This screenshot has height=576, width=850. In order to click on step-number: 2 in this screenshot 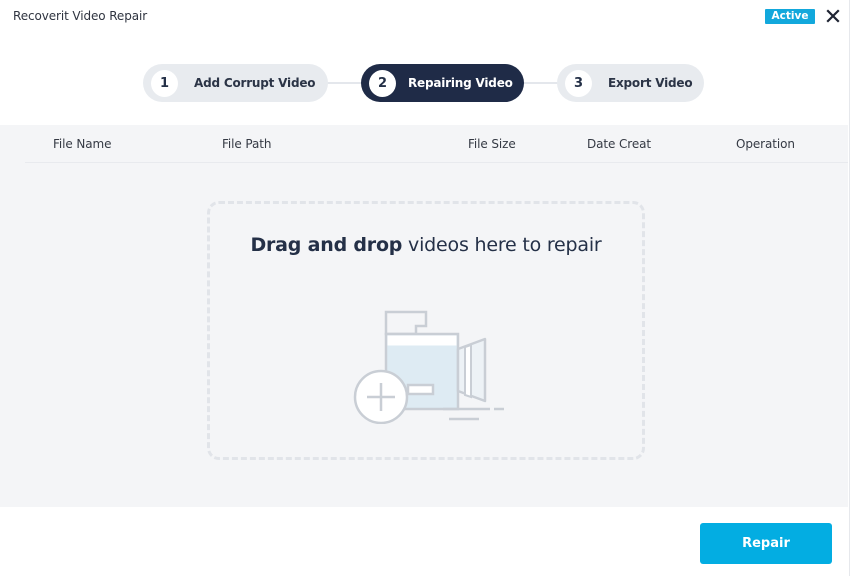, I will do `click(382, 83)`.